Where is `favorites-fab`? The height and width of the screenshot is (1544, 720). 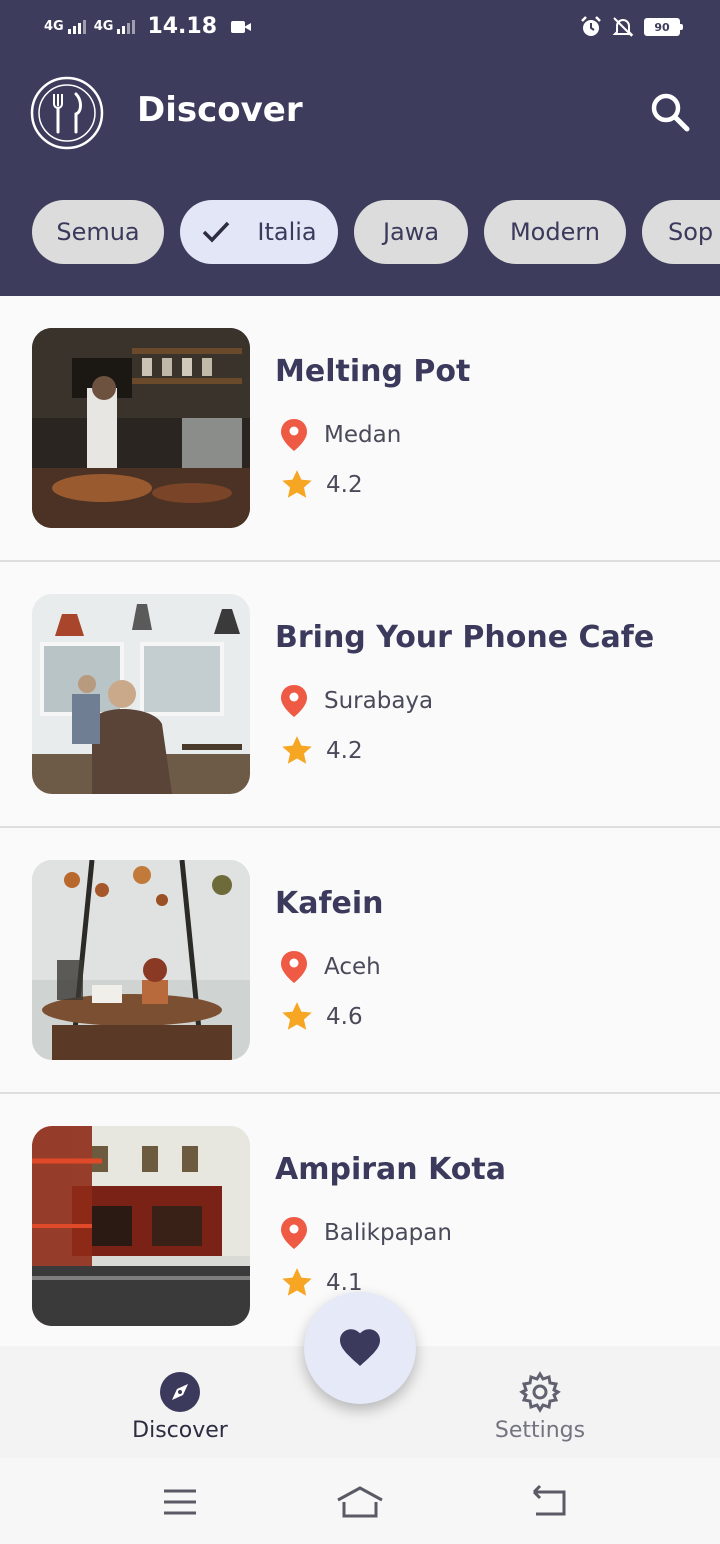 favorites-fab is located at coordinates (360, 1348).